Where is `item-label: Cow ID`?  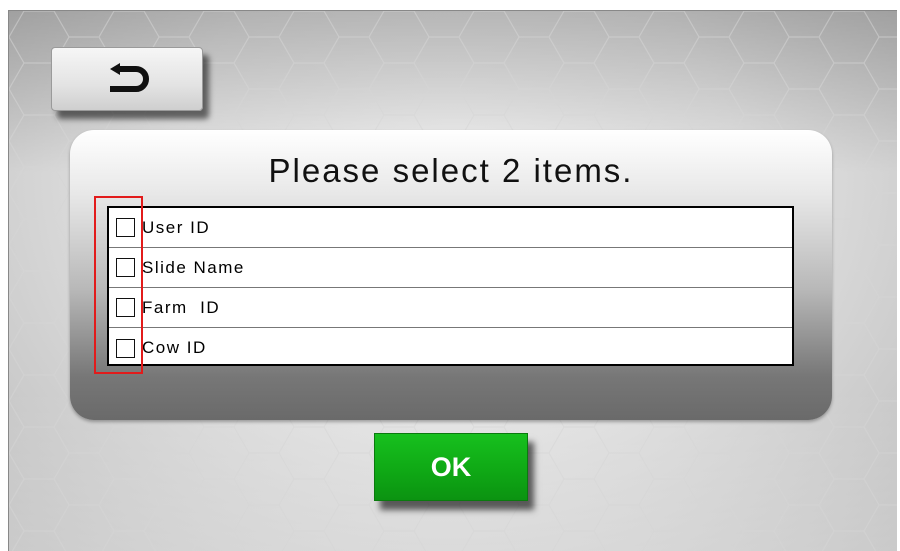 item-label: Cow ID is located at coordinates (174, 347).